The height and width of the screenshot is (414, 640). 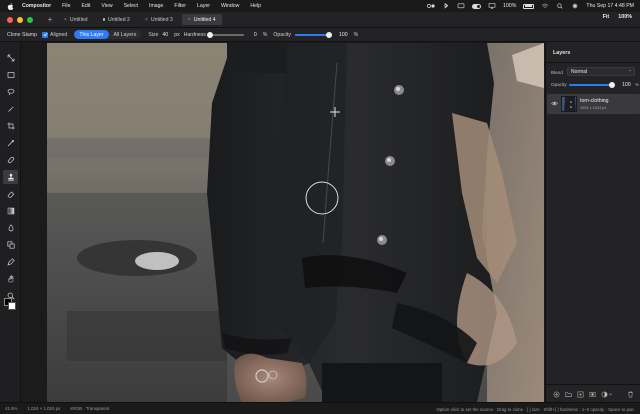 I want to click on delete-layer-trash-icon, so click(x=630, y=394).